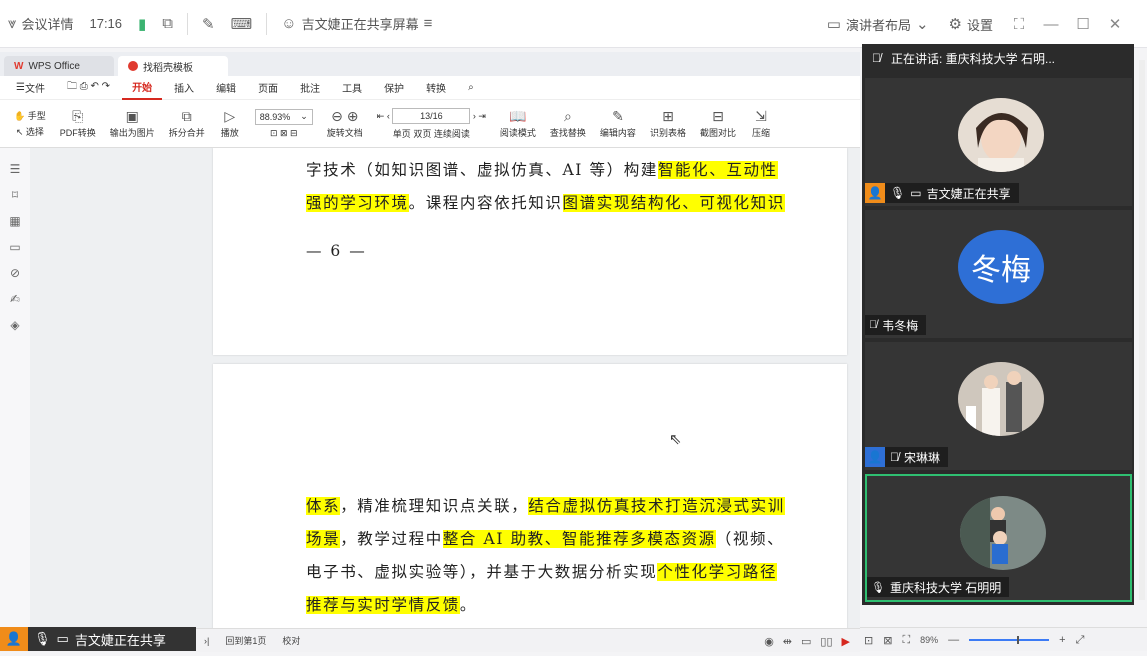 This screenshot has width=1147, height=656. What do you see at coordinates (430, 64) in the screenshot?
I see `wps-tab-bar: W WPS Office 找稻壳模板` at bounding box center [430, 64].